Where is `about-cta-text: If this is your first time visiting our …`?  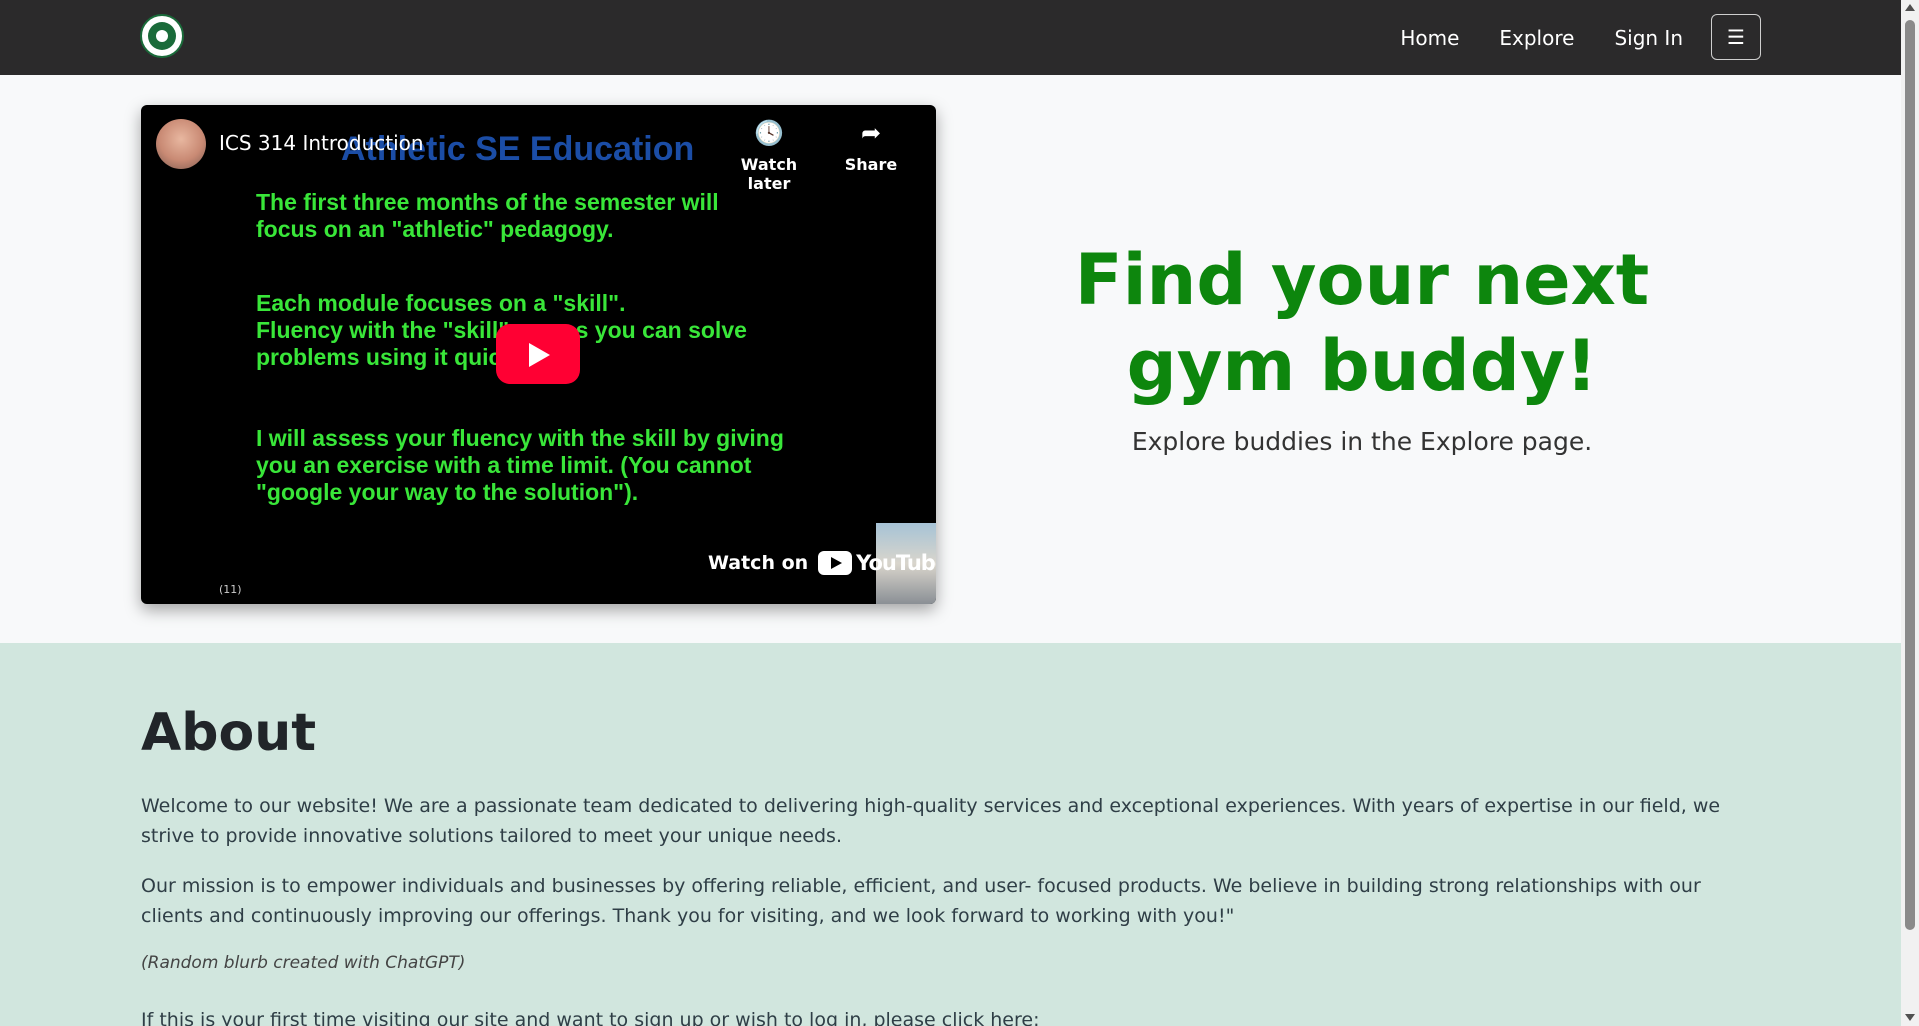
about-cta-text: If this is your first time visiting our … is located at coordinates (590, 1017).